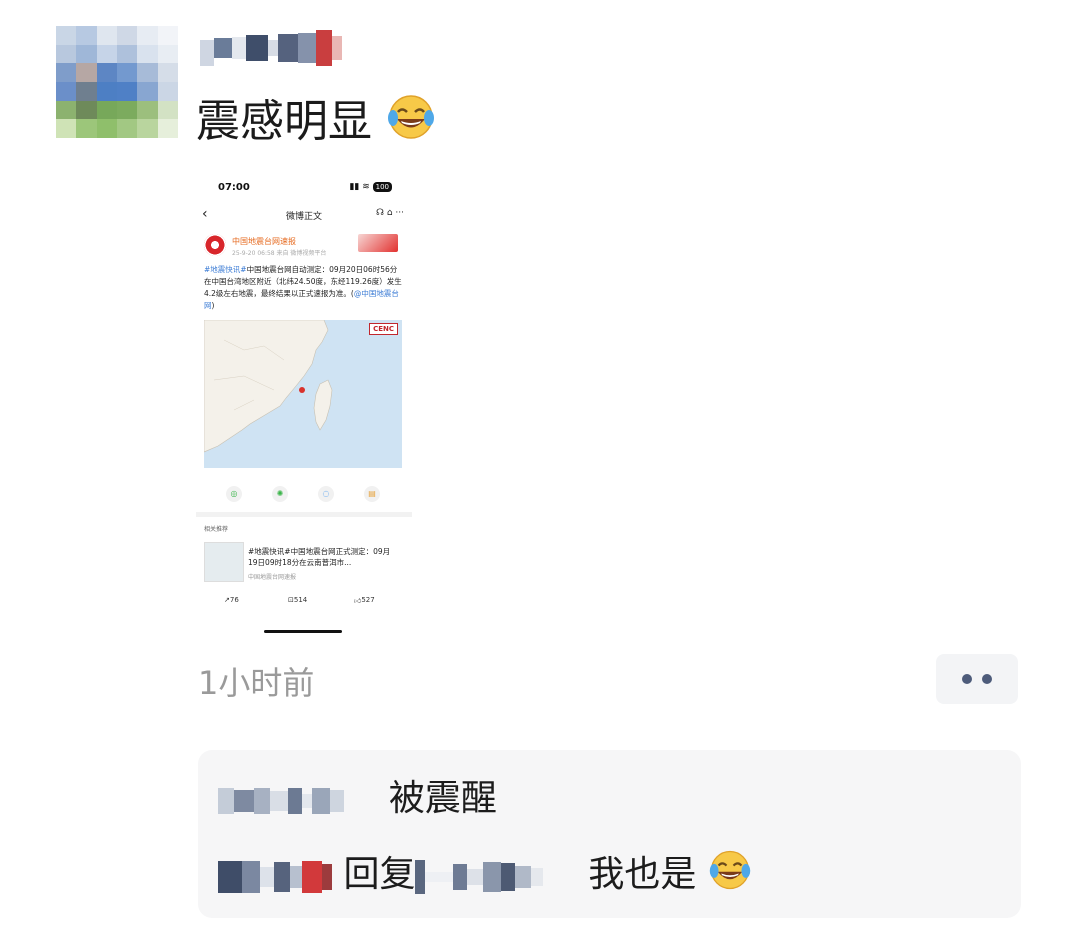 The width and height of the screenshot is (1080, 946). I want to click on status-icons: ▮▮ ≋ 100, so click(370, 187).